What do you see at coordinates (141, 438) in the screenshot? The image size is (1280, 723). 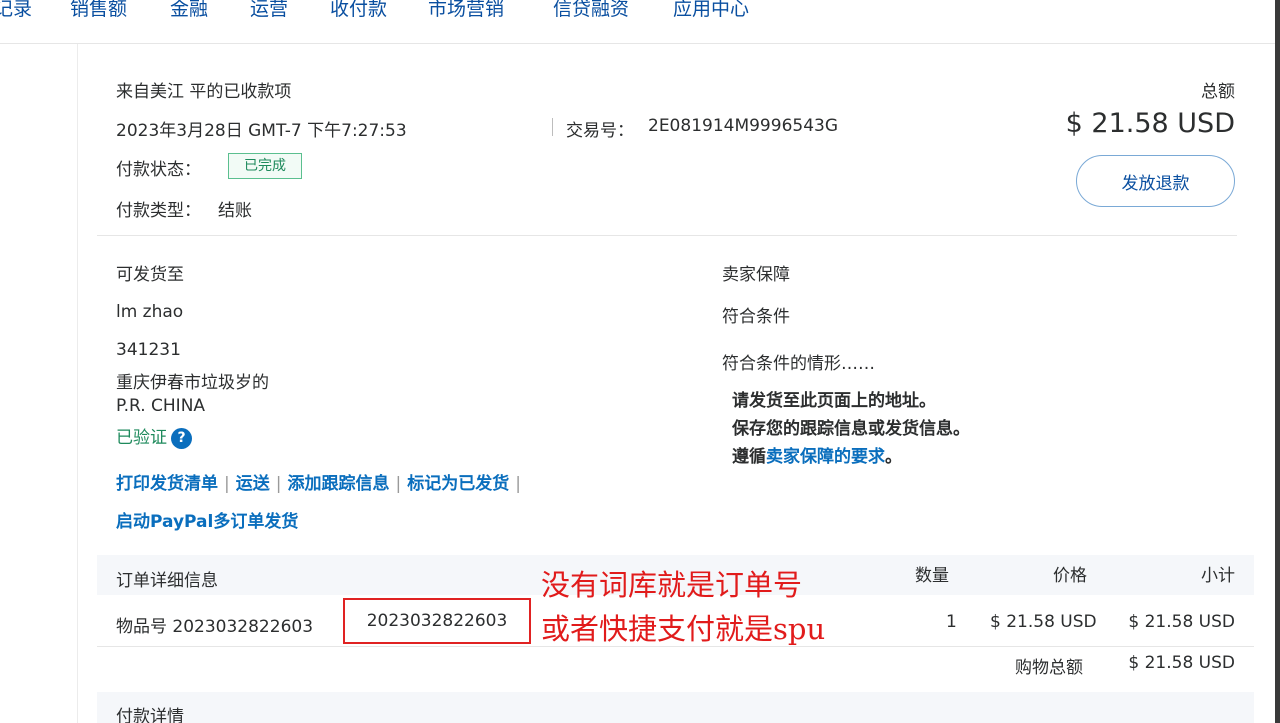 I see `verified-label: 已验证` at bounding box center [141, 438].